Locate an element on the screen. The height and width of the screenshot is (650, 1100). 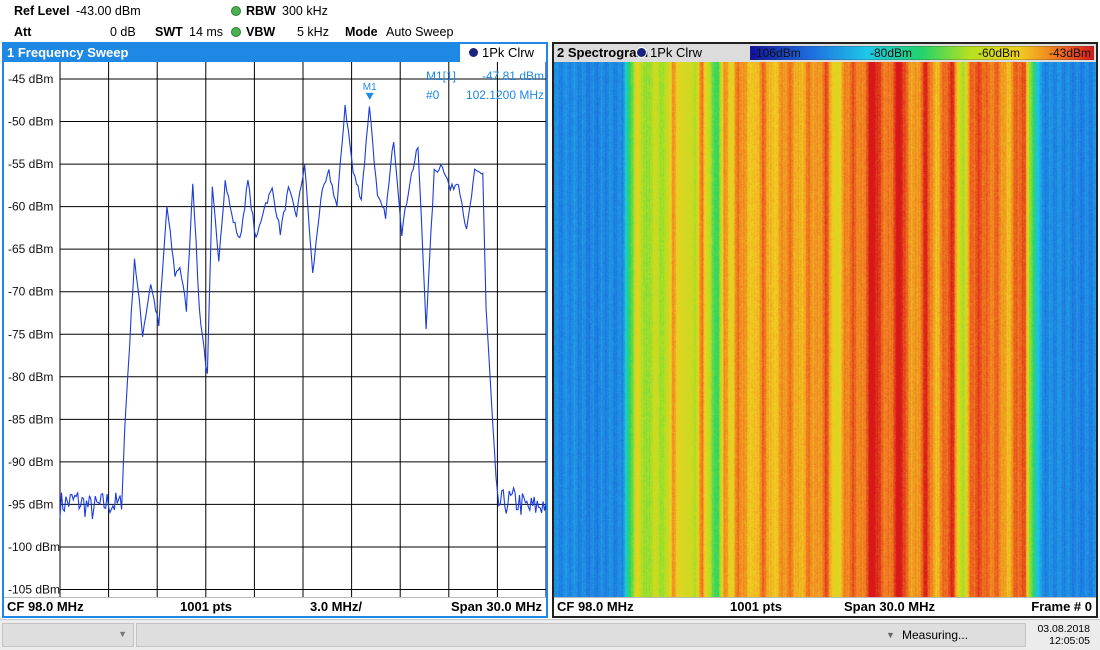
y-tick-label: -60 dBm is located at coordinates (30, 207).